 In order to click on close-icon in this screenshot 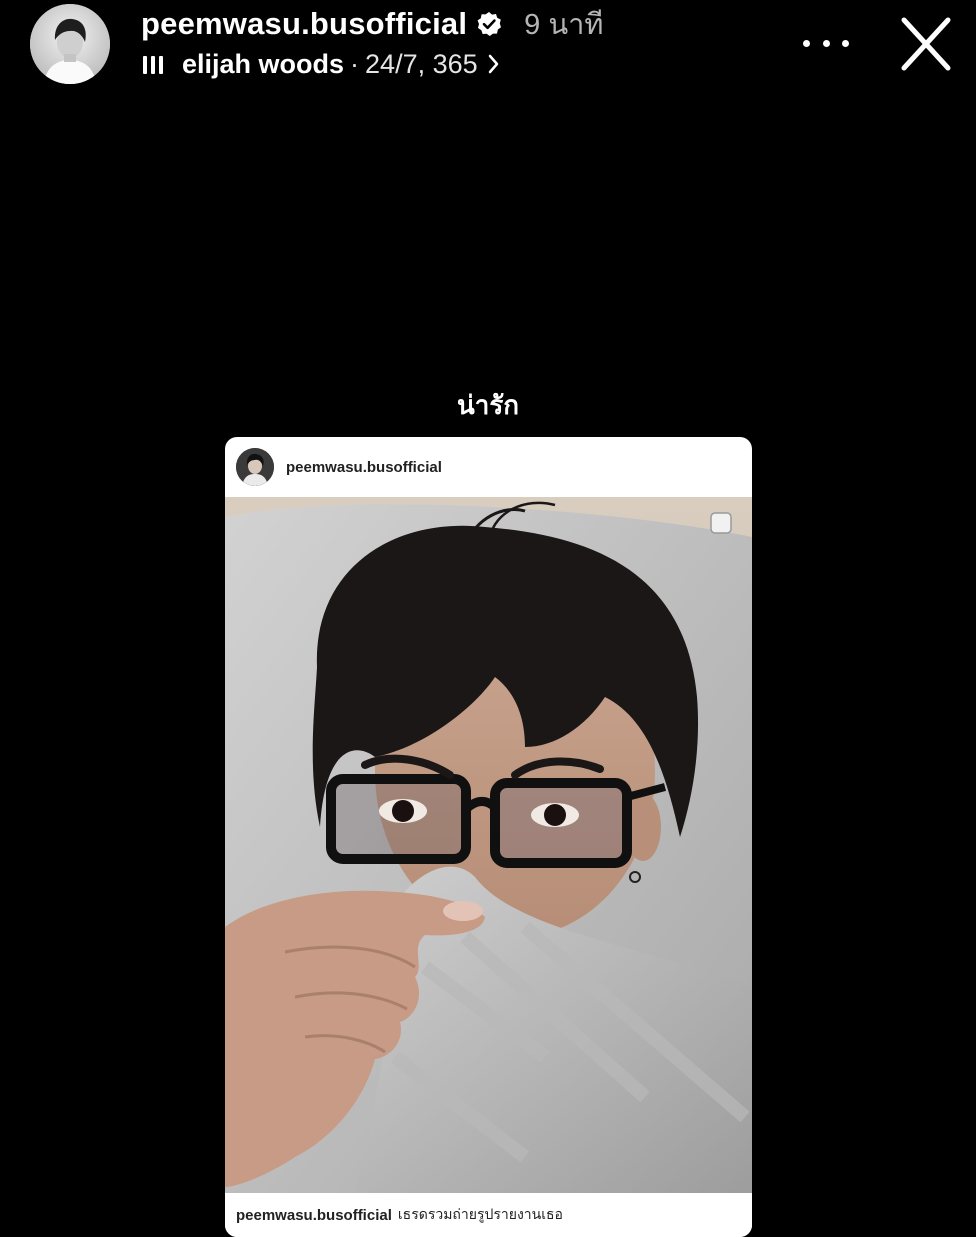, I will do `click(926, 44)`.